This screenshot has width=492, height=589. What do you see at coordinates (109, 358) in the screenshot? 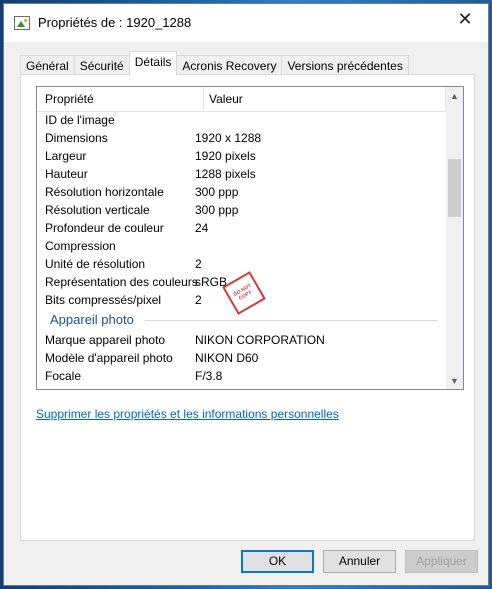
I see `property-name: Modèle d'appareil photo` at bounding box center [109, 358].